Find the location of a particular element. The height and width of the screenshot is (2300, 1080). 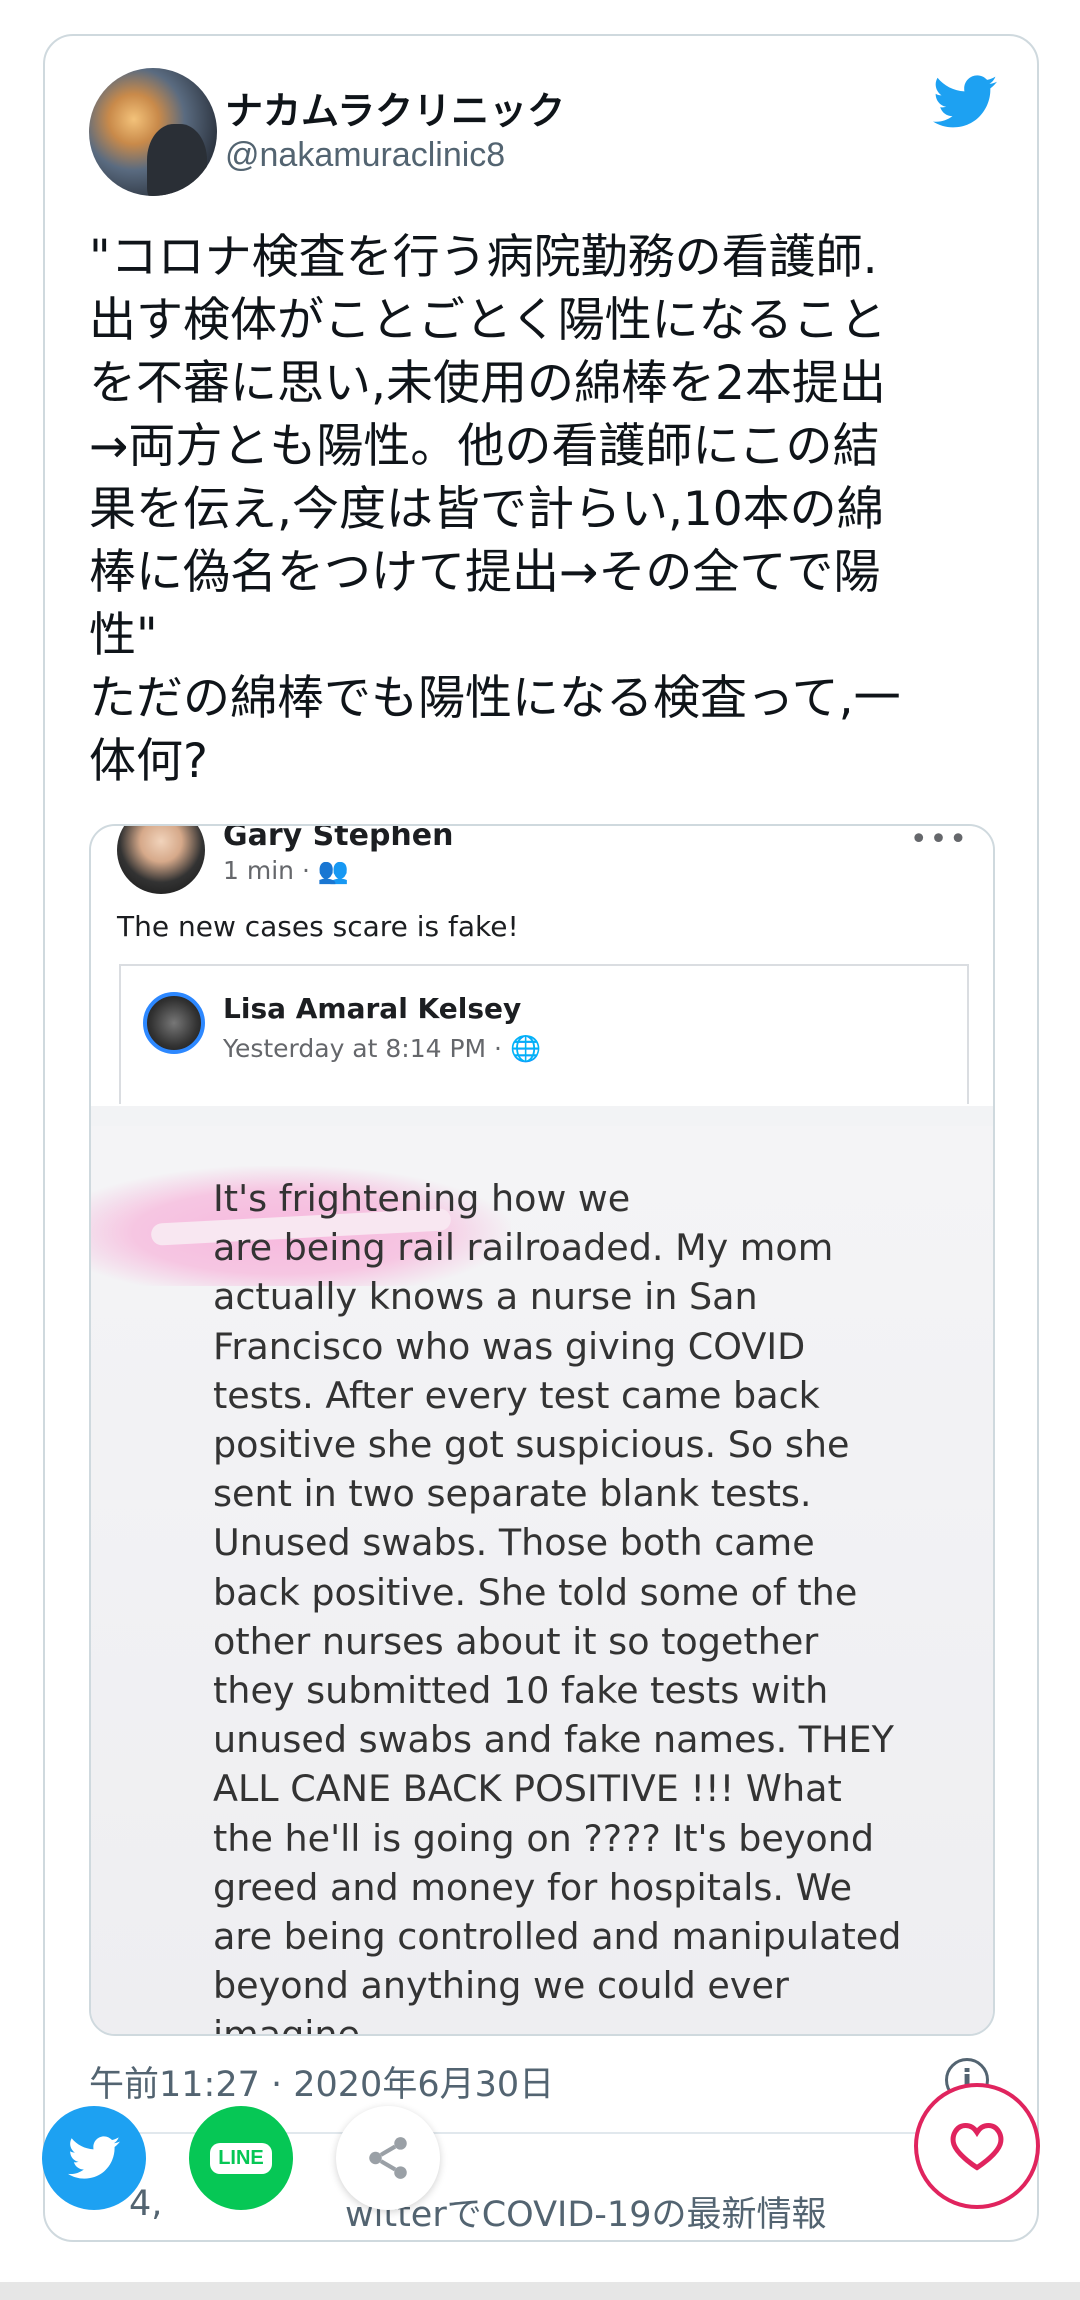

poster-meta-text: 1 min · is located at coordinates (266, 870).